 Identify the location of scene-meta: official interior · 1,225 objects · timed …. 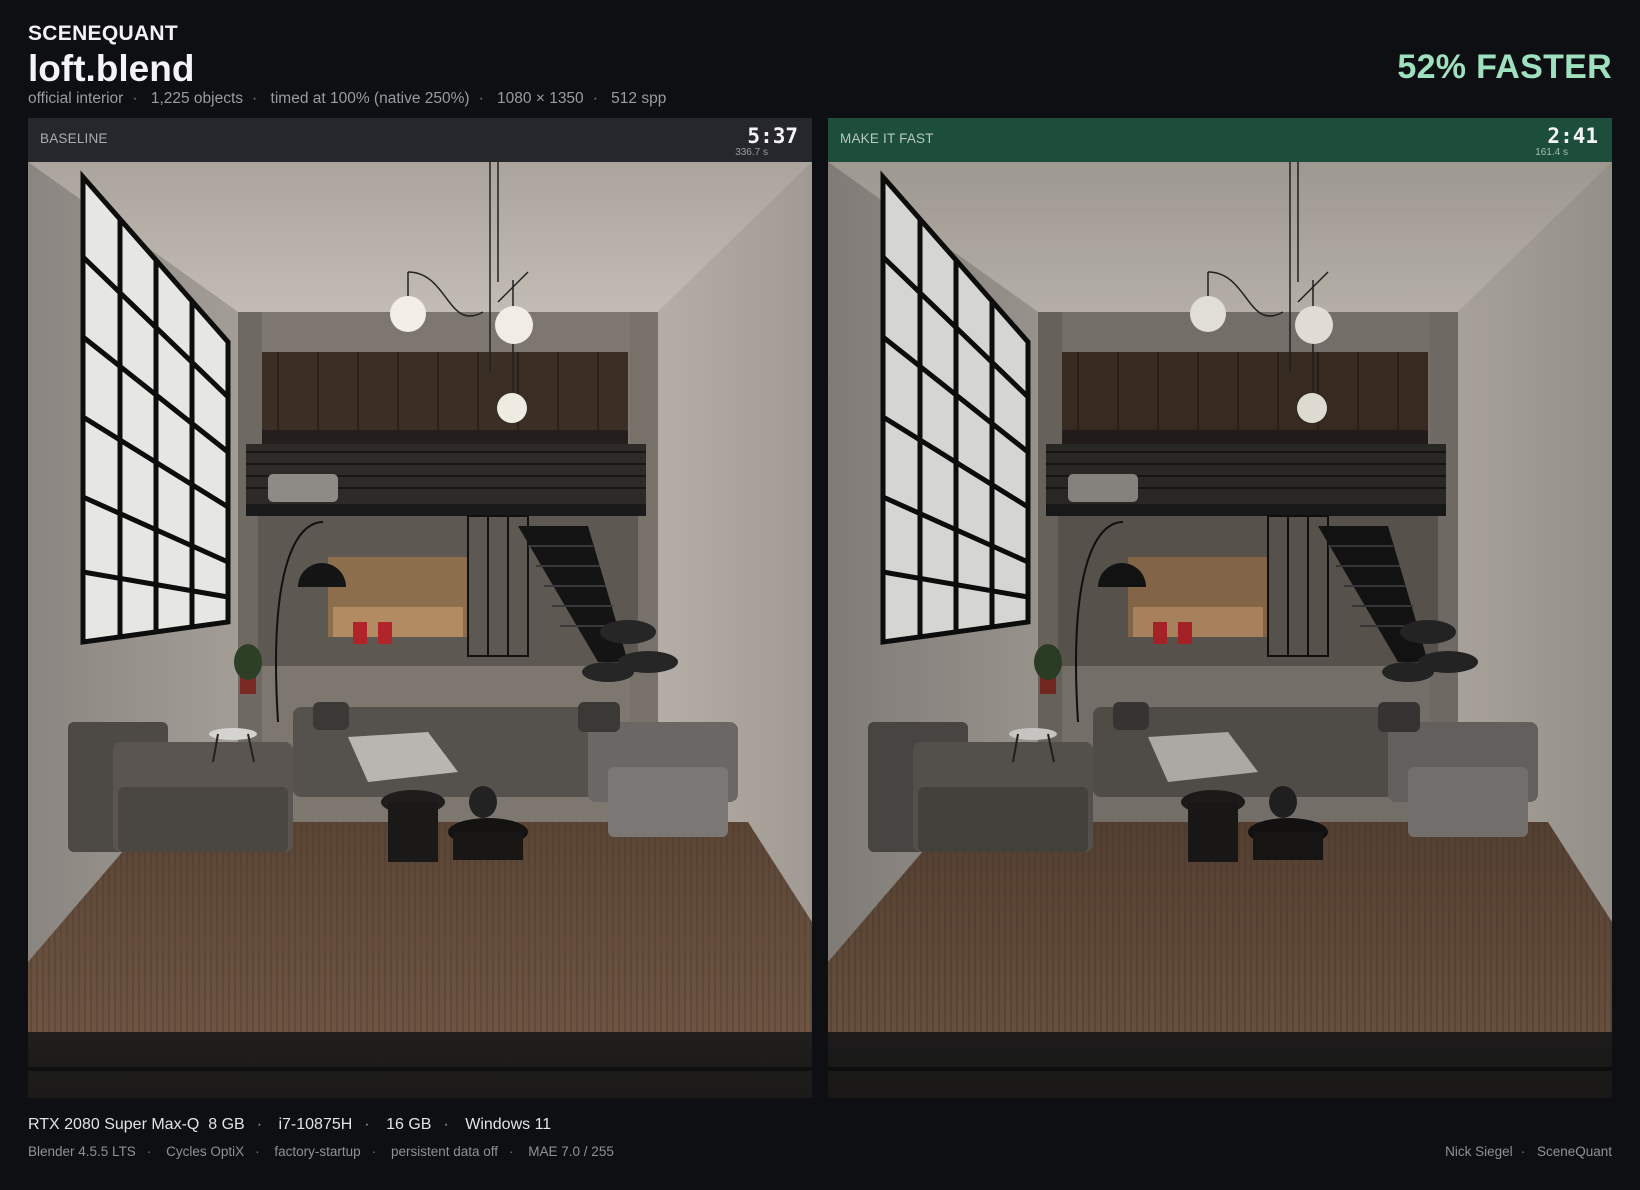
(347, 98).